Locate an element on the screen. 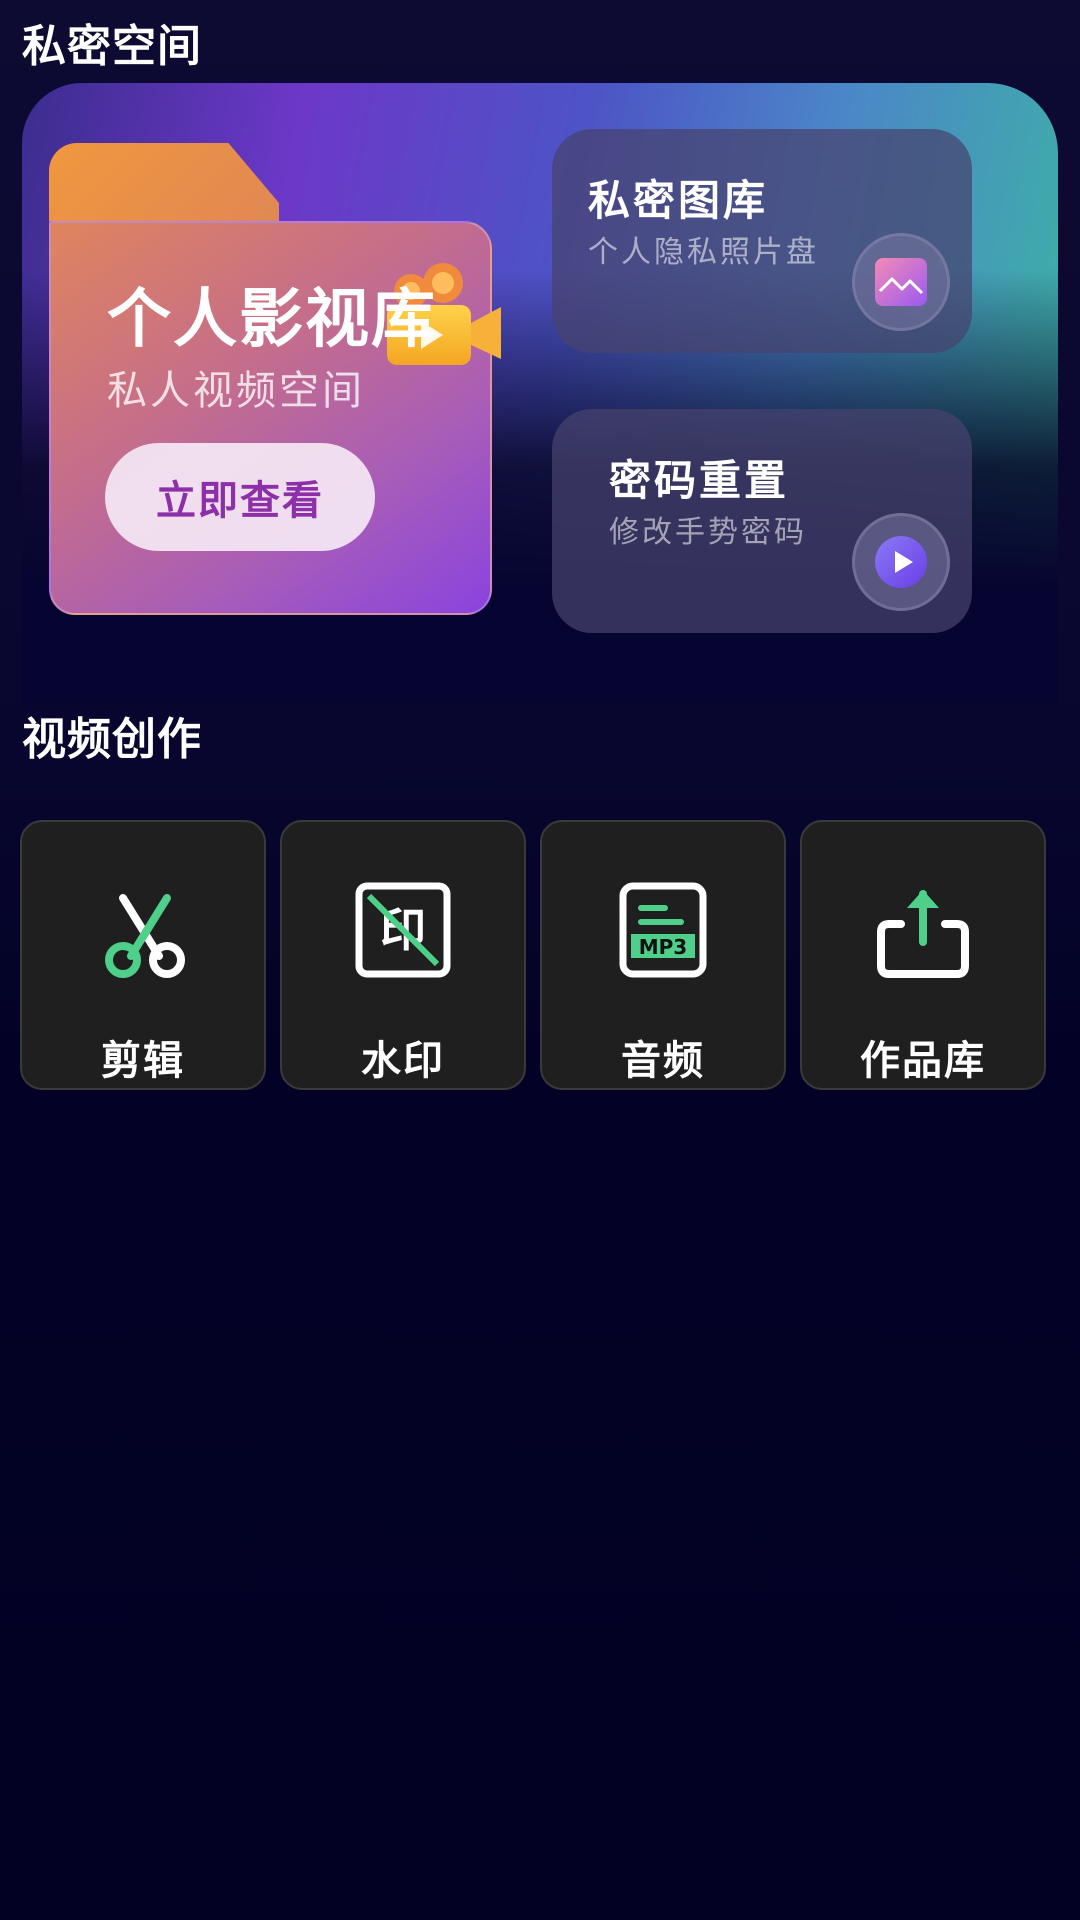  private-space-title: 私密空间 is located at coordinates (112, 46).